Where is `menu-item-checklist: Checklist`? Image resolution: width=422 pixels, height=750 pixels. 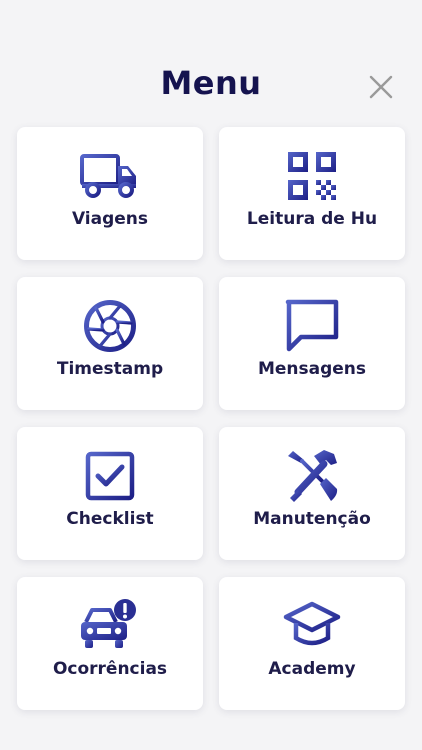
menu-item-checklist: Checklist is located at coordinates (110, 493).